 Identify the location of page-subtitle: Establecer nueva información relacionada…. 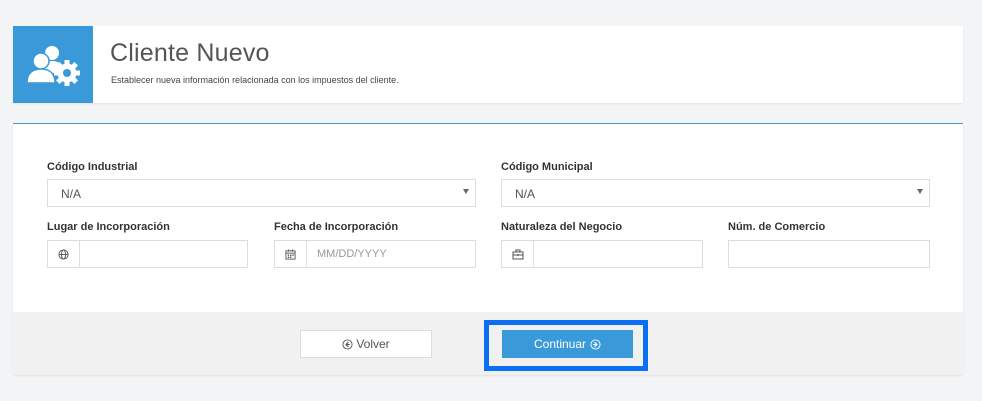
(255, 80).